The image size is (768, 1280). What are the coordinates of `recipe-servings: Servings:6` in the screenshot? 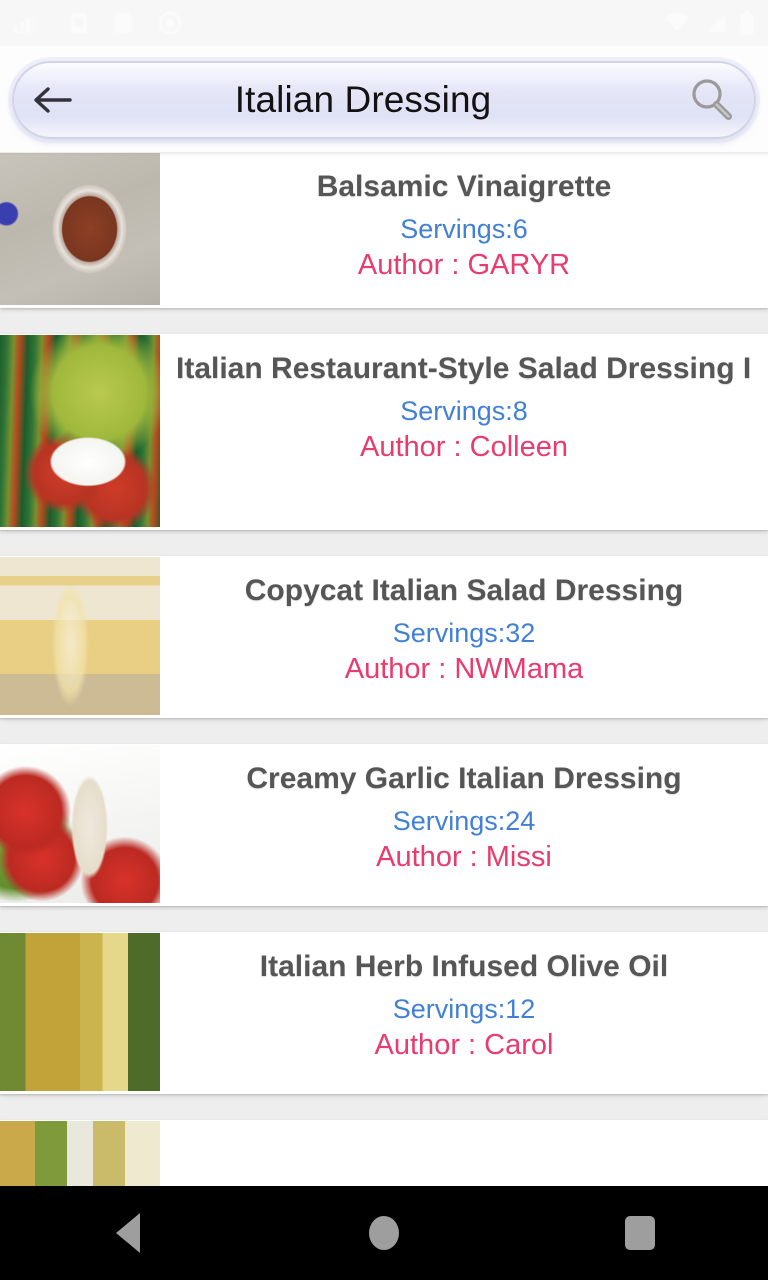 It's located at (464, 228).